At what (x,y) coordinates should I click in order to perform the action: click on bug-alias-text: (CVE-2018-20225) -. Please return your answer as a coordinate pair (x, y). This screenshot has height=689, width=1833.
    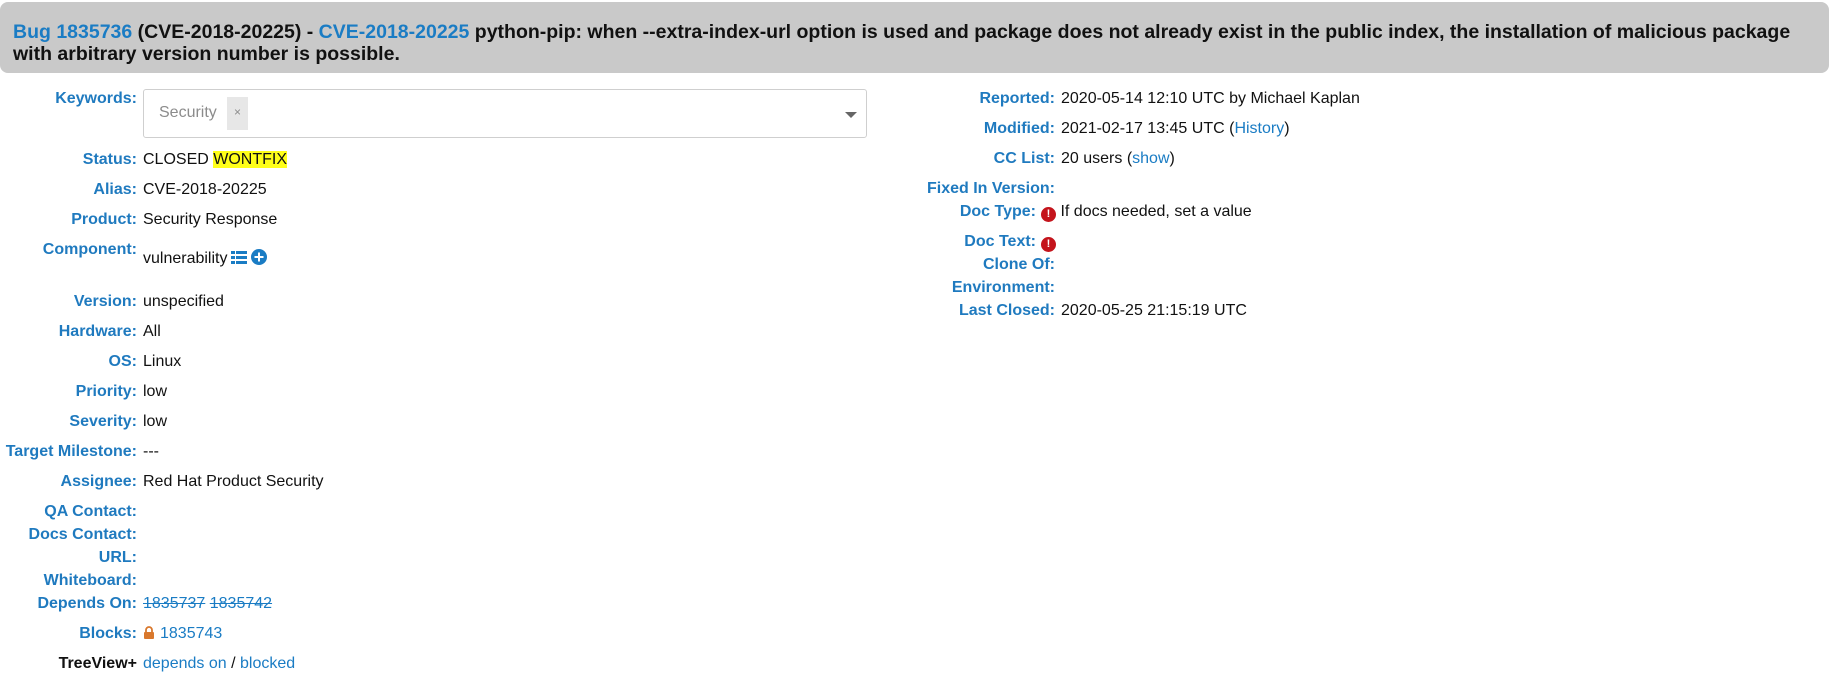
    Looking at the image, I should click on (225, 32).